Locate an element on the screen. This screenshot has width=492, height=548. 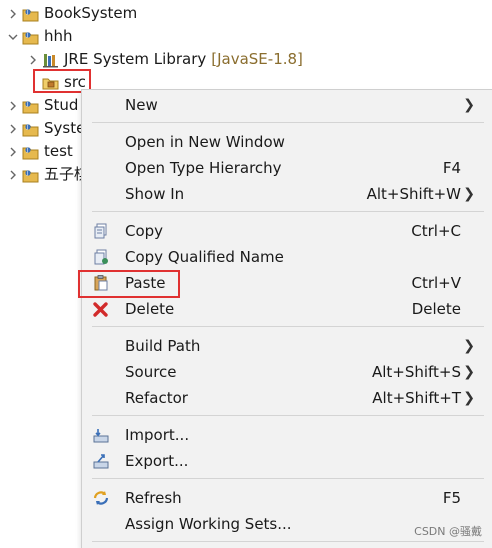
paste-highlight-box is located at coordinates (129, 284).